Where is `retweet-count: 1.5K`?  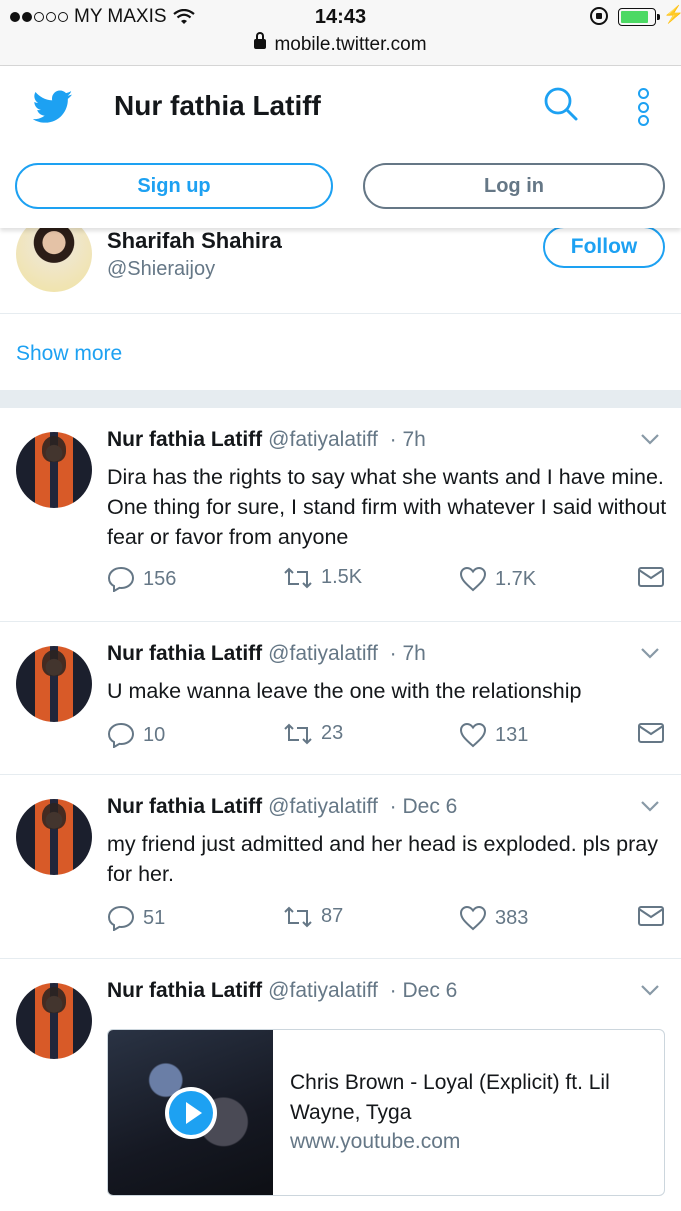
retweet-count: 1.5K is located at coordinates (342, 577).